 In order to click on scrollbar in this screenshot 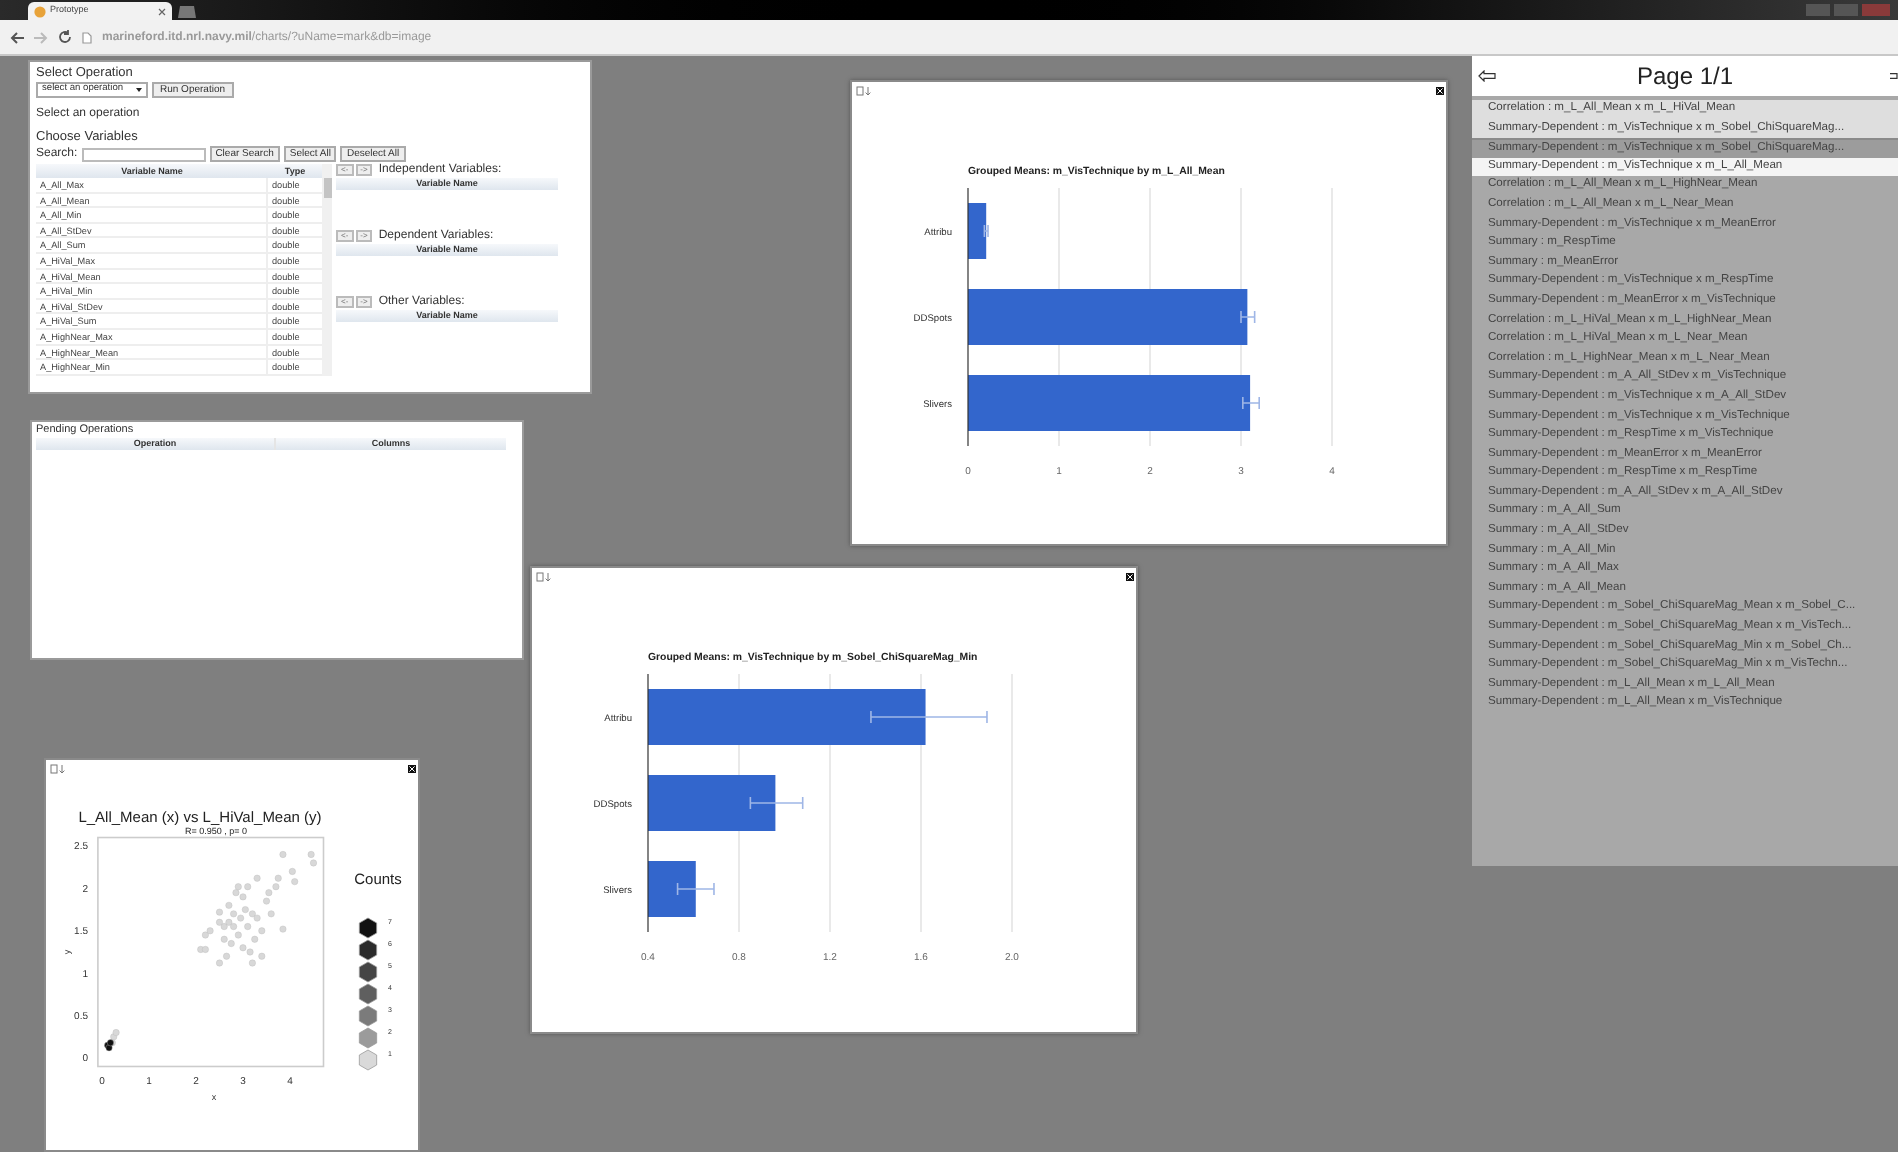, I will do `click(327, 270)`.